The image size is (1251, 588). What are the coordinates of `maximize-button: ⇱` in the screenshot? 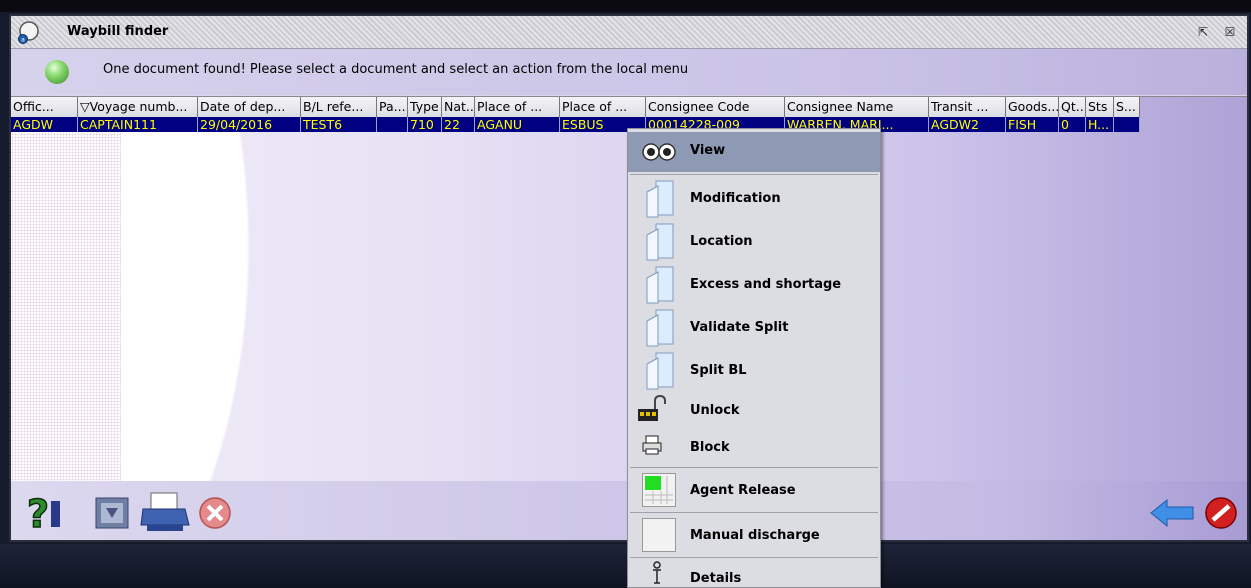 It's located at (1203, 32).